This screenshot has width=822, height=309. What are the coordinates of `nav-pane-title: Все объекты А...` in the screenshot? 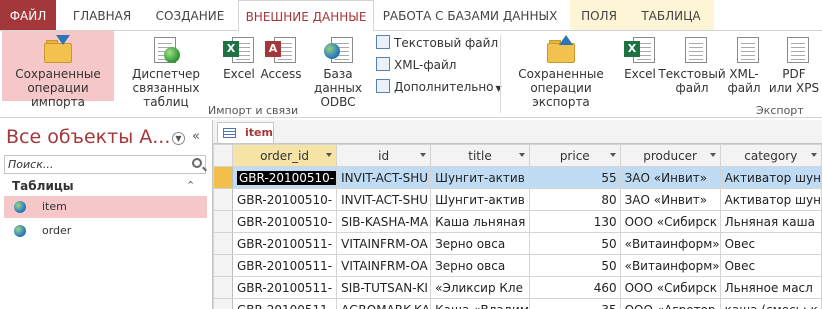 It's located at (88, 137).